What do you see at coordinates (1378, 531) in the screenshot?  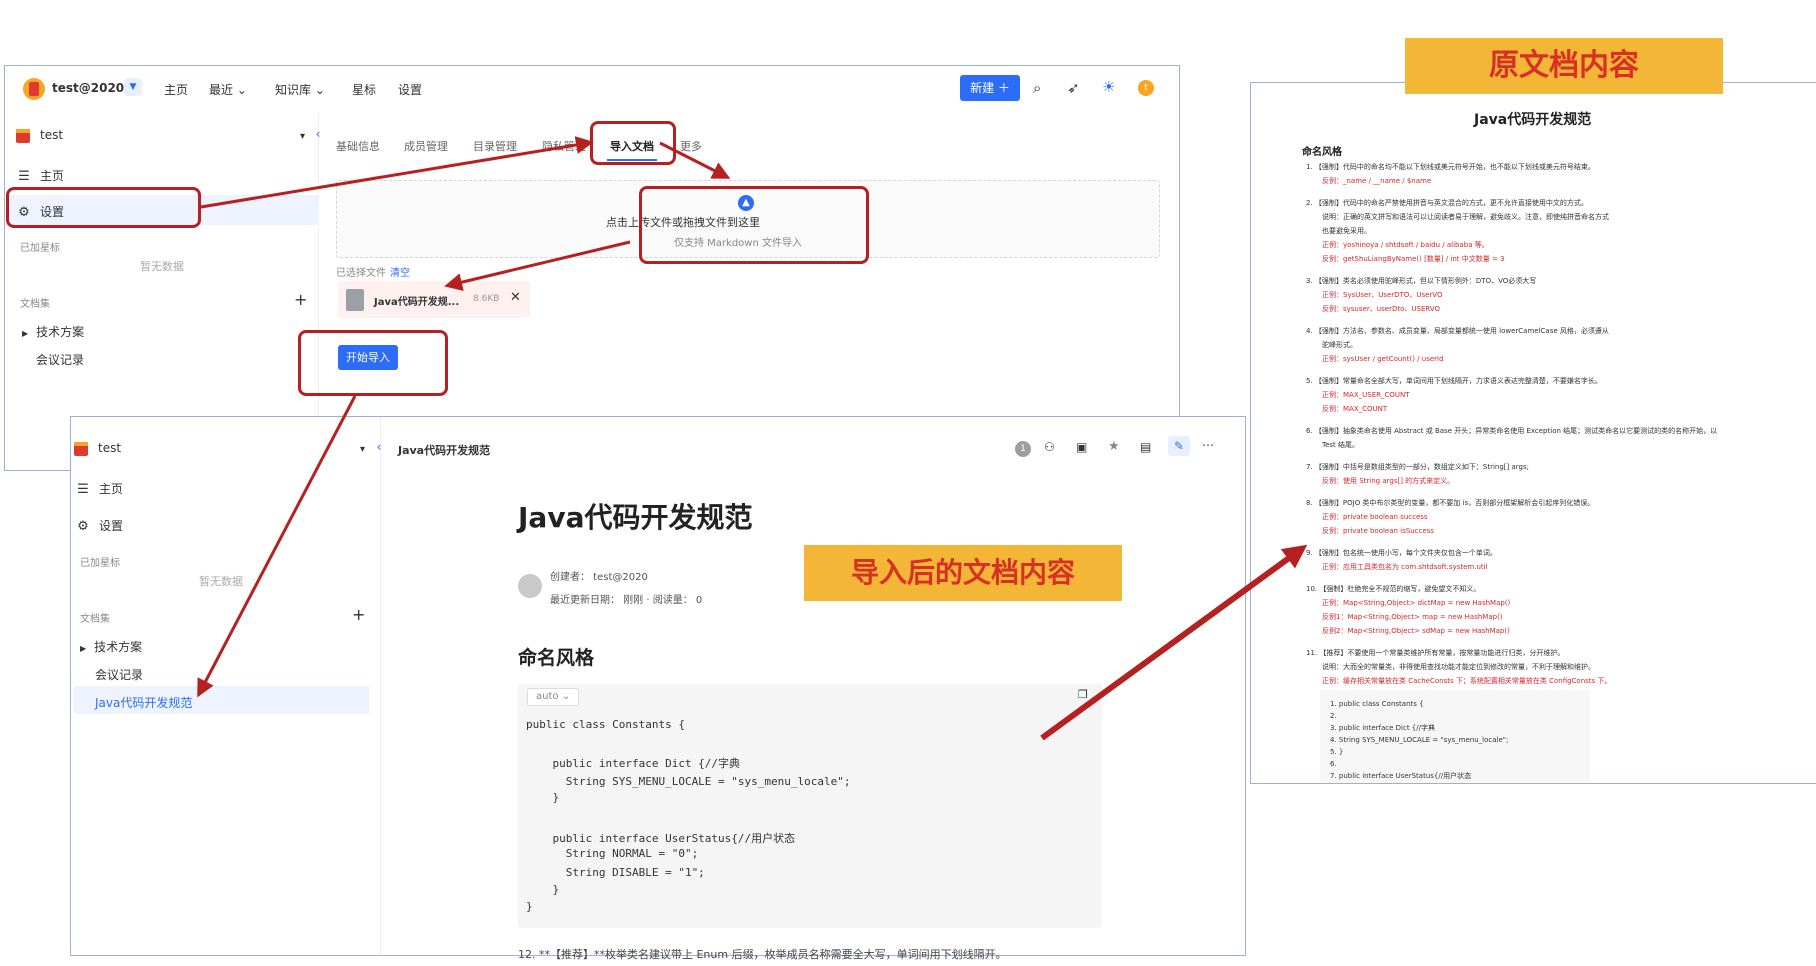 I see `original-line: 反例：private boolean isSuccess` at bounding box center [1378, 531].